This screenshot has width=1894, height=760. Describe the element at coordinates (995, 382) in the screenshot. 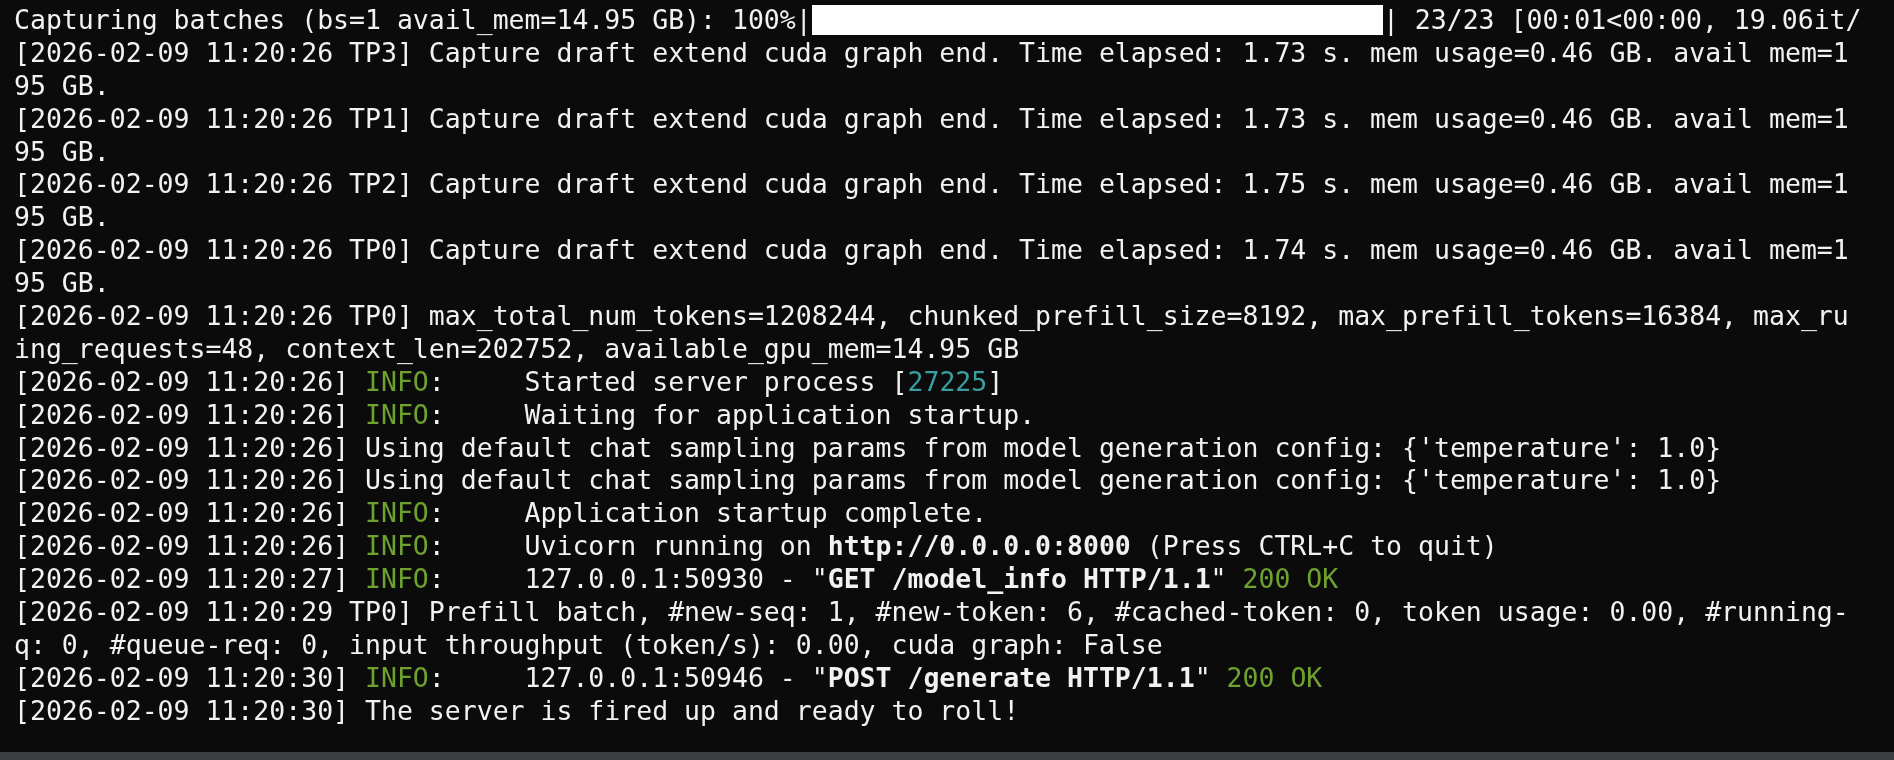

I see `log-text: ]` at that location.